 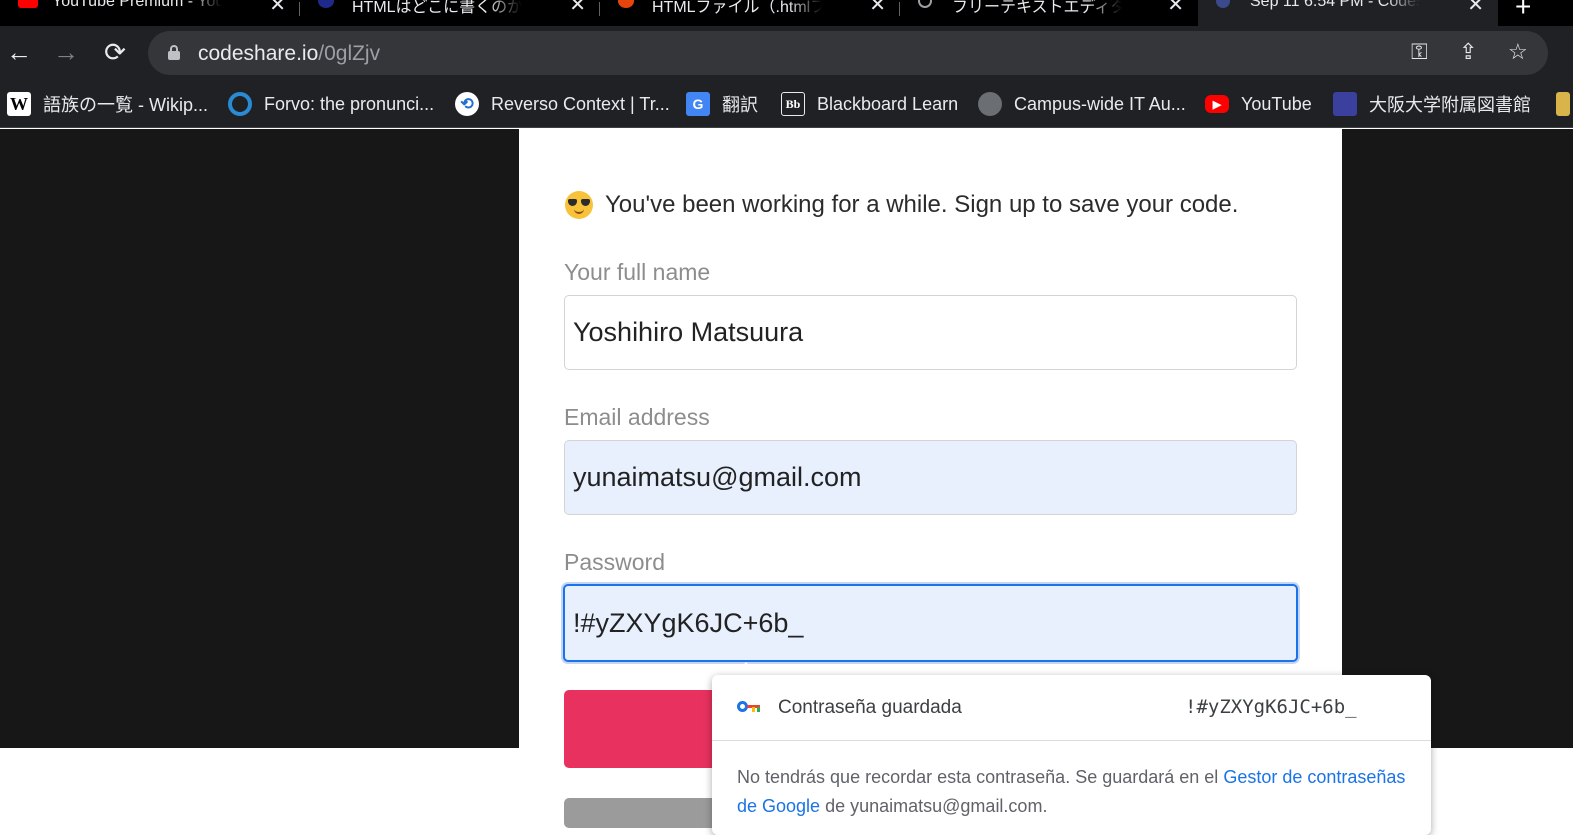 What do you see at coordinates (930, 477) in the screenshot?
I see `email-input: yunaimatsu@gmail.com` at bounding box center [930, 477].